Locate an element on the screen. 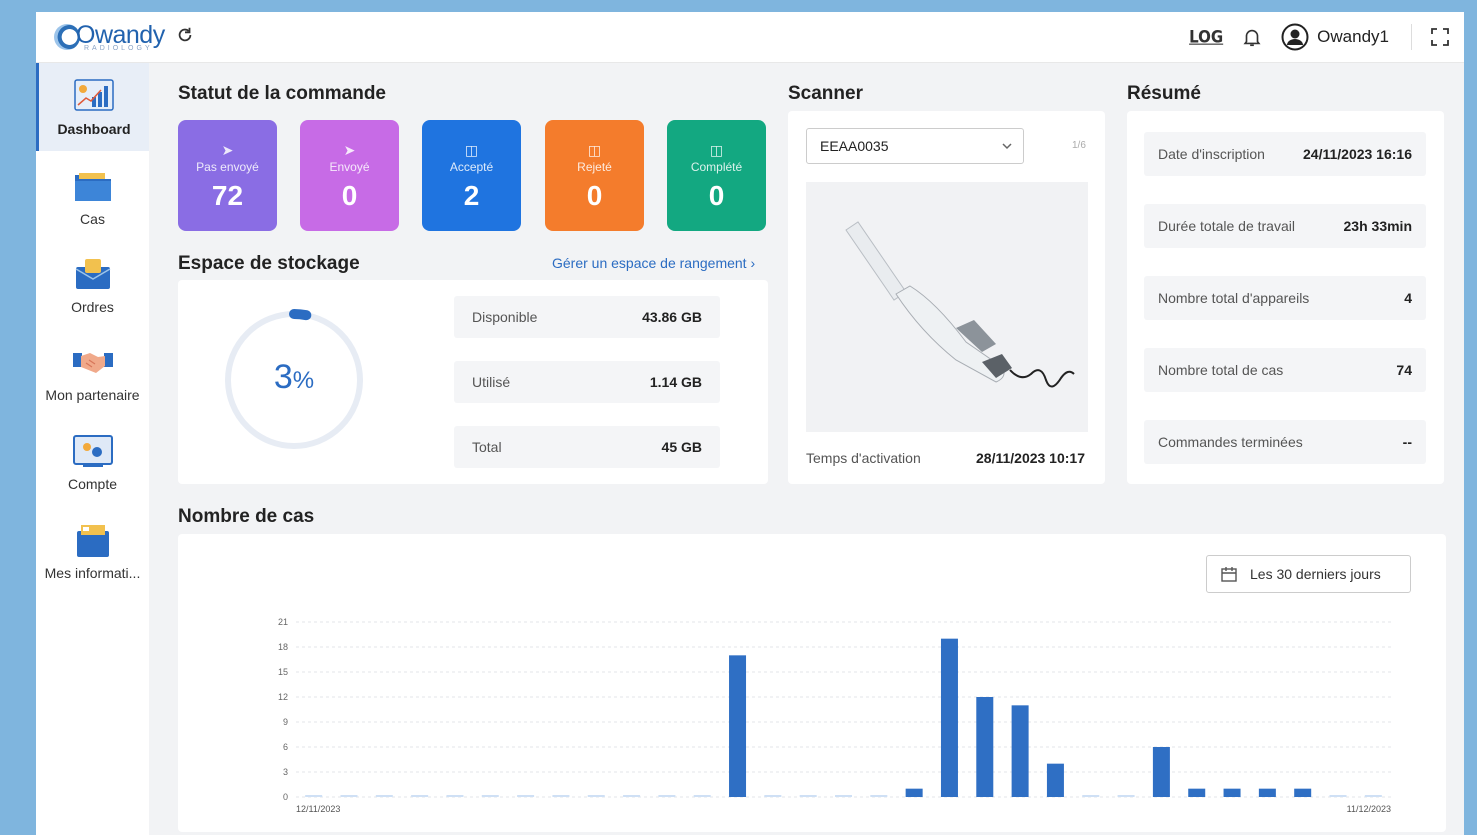 The image size is (1477, 835). dashboard-icon is located at coordinates (94, 95).